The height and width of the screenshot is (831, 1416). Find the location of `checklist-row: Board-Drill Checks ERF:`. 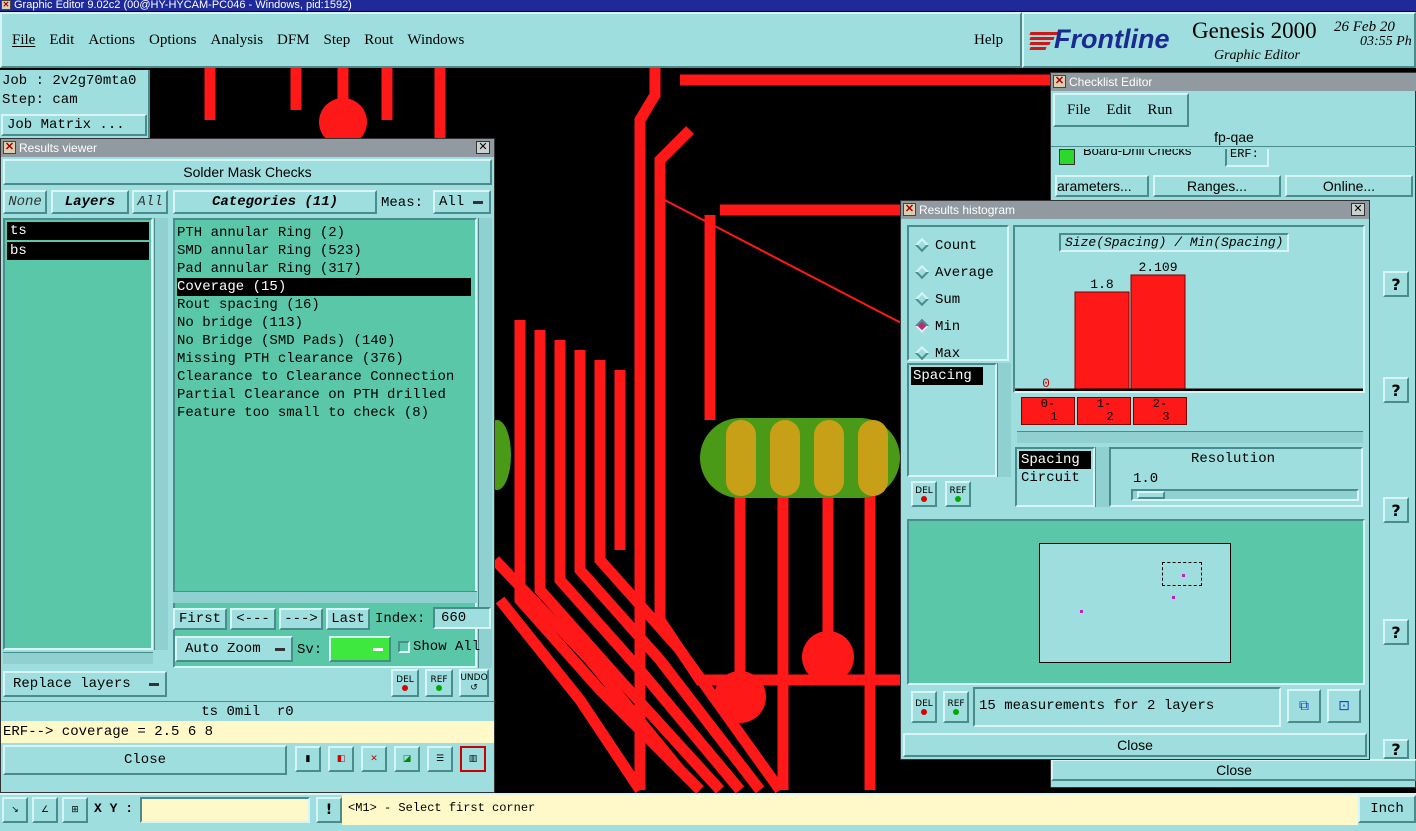

checklist-row: Board-Drill Checks ERF: is located at coordinates (1235, 159).